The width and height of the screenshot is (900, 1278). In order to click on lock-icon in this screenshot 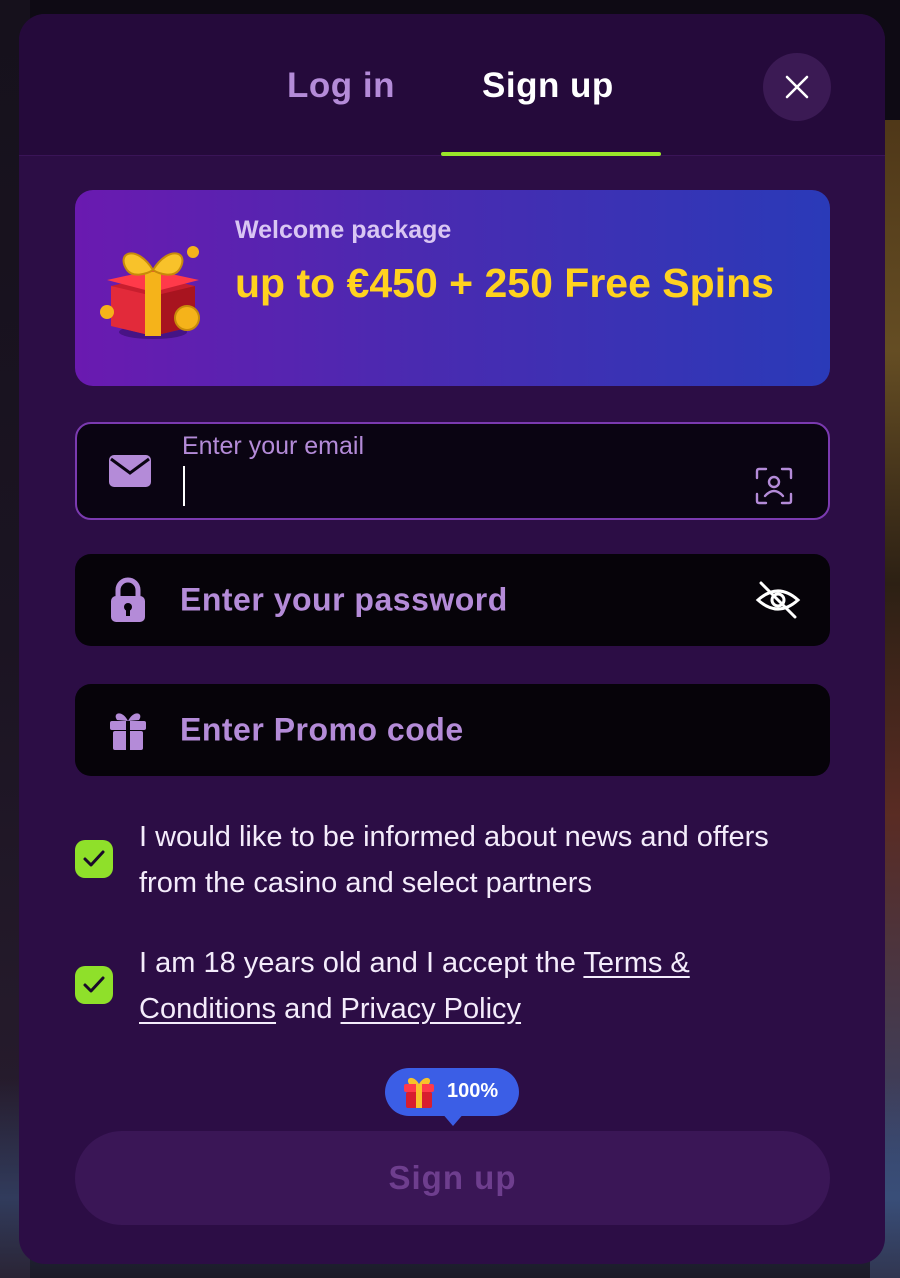, I will do `click(128, 600)`.